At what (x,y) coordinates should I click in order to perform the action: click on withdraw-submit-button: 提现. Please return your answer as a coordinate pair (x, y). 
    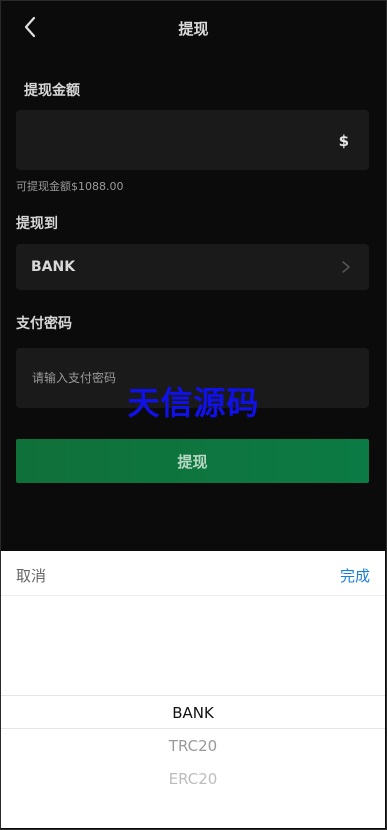
    Looking at the image, I should click on (192, 461).